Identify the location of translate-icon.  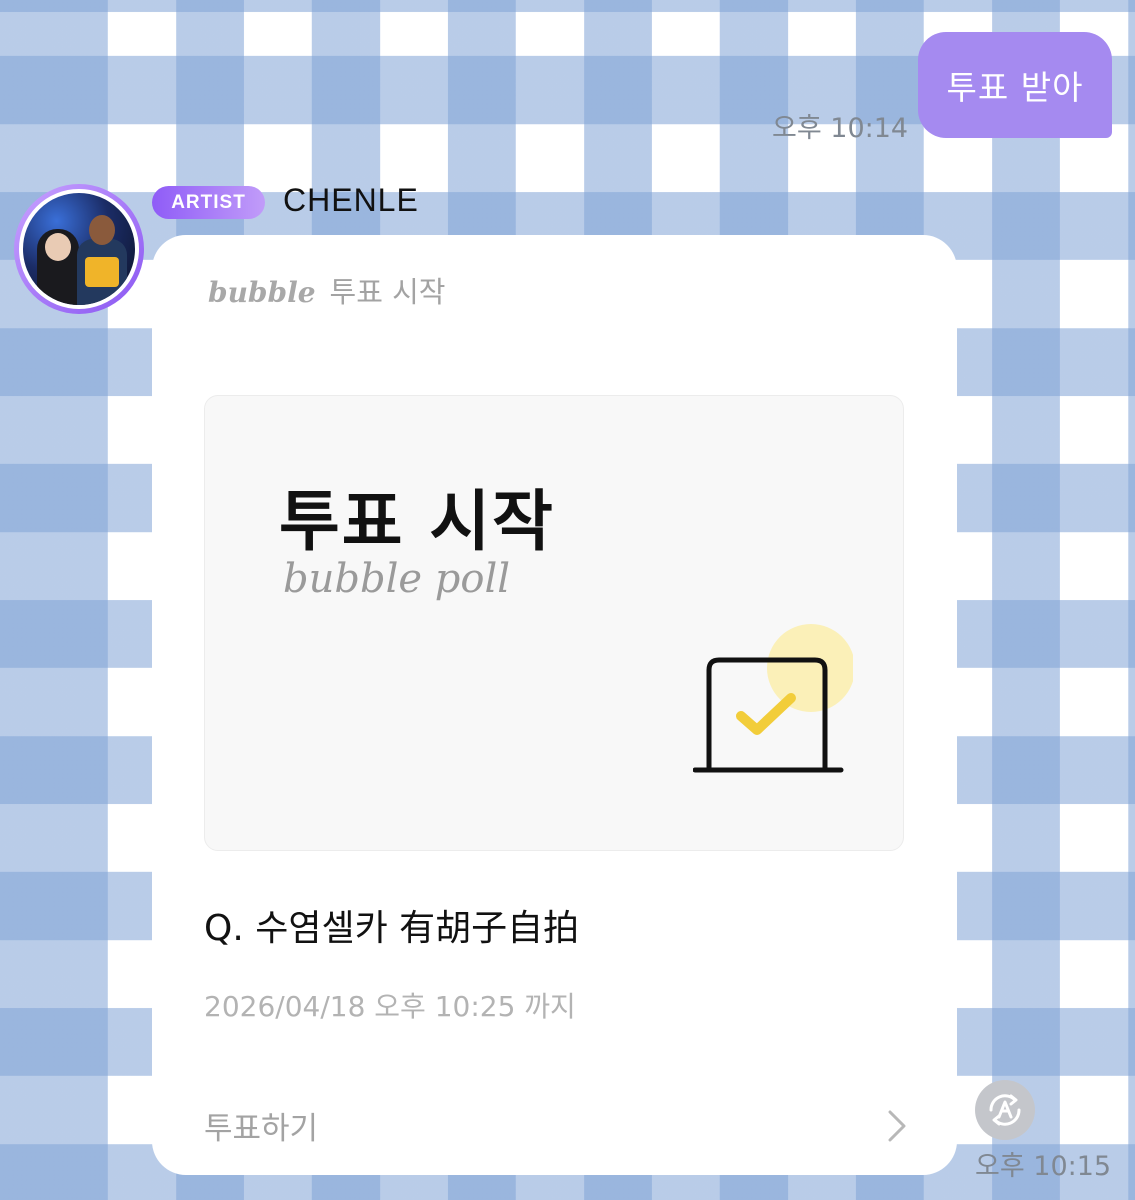
(1005, 1110).